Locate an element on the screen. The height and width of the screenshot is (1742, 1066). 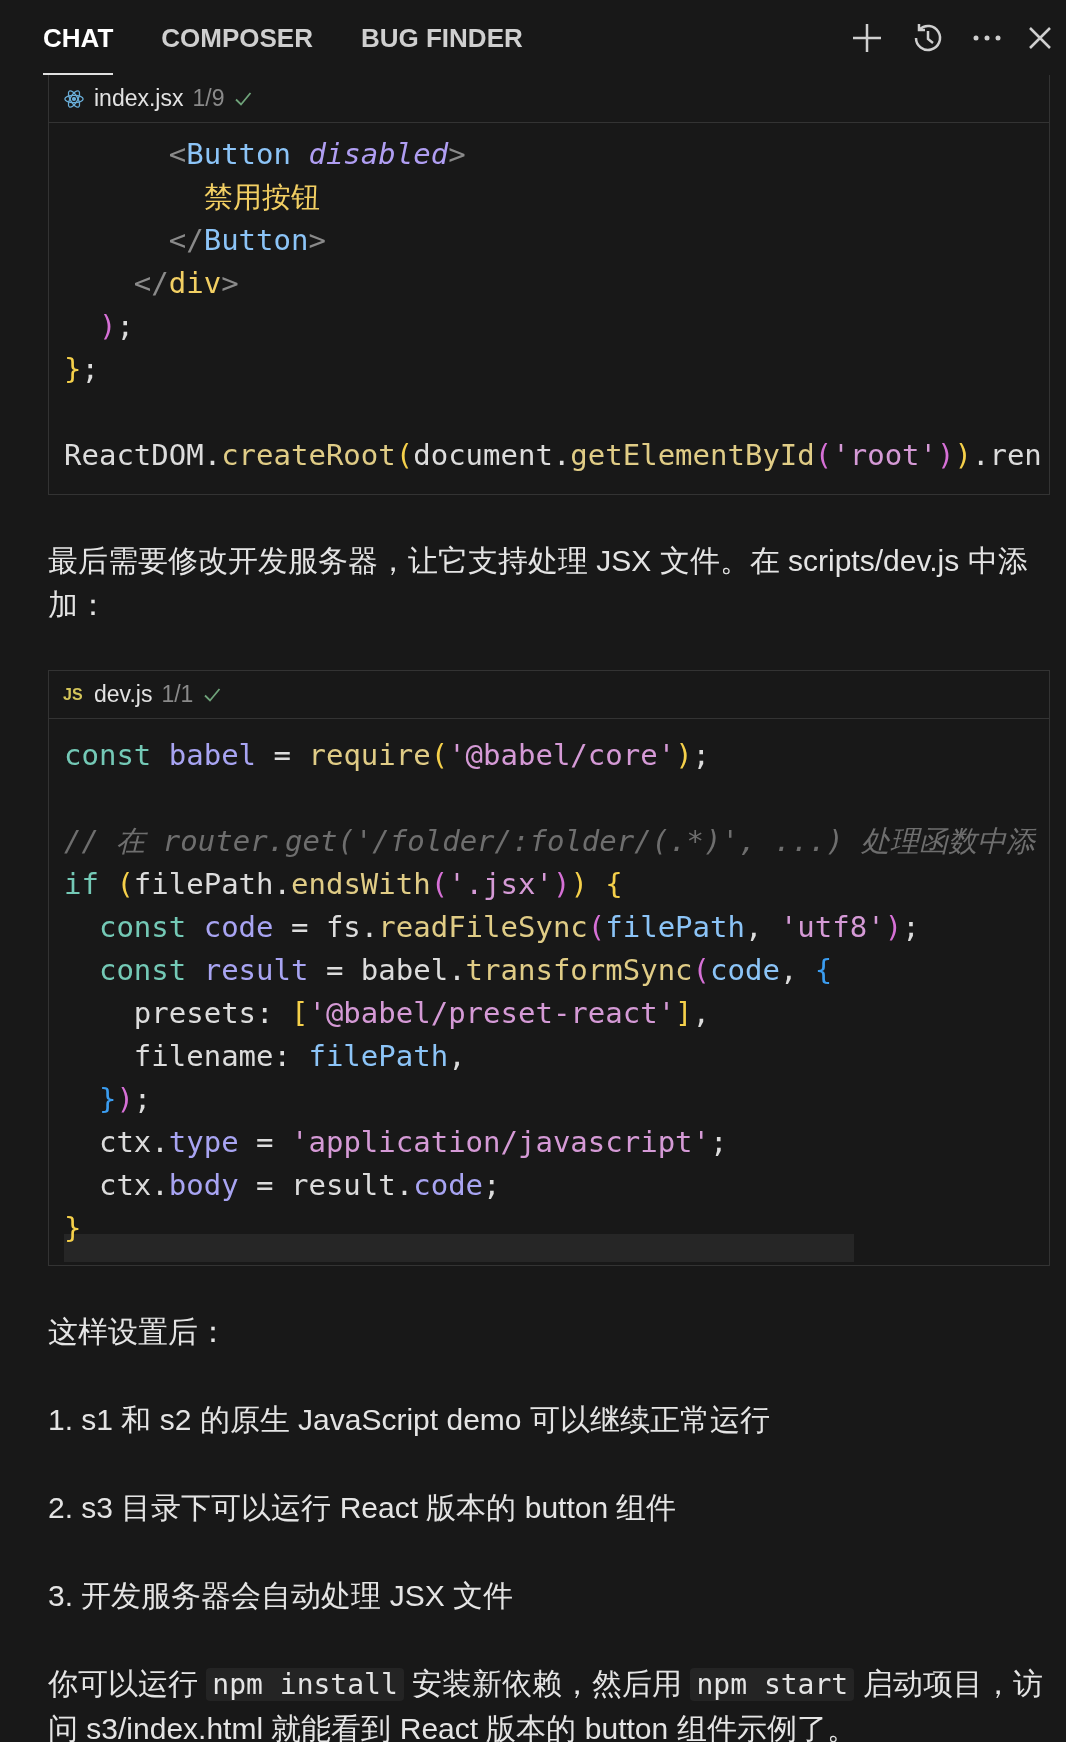
code-line: ReactDOM.createRoot(document.getElementById('root')).ren is located at coordinates (553, 455).